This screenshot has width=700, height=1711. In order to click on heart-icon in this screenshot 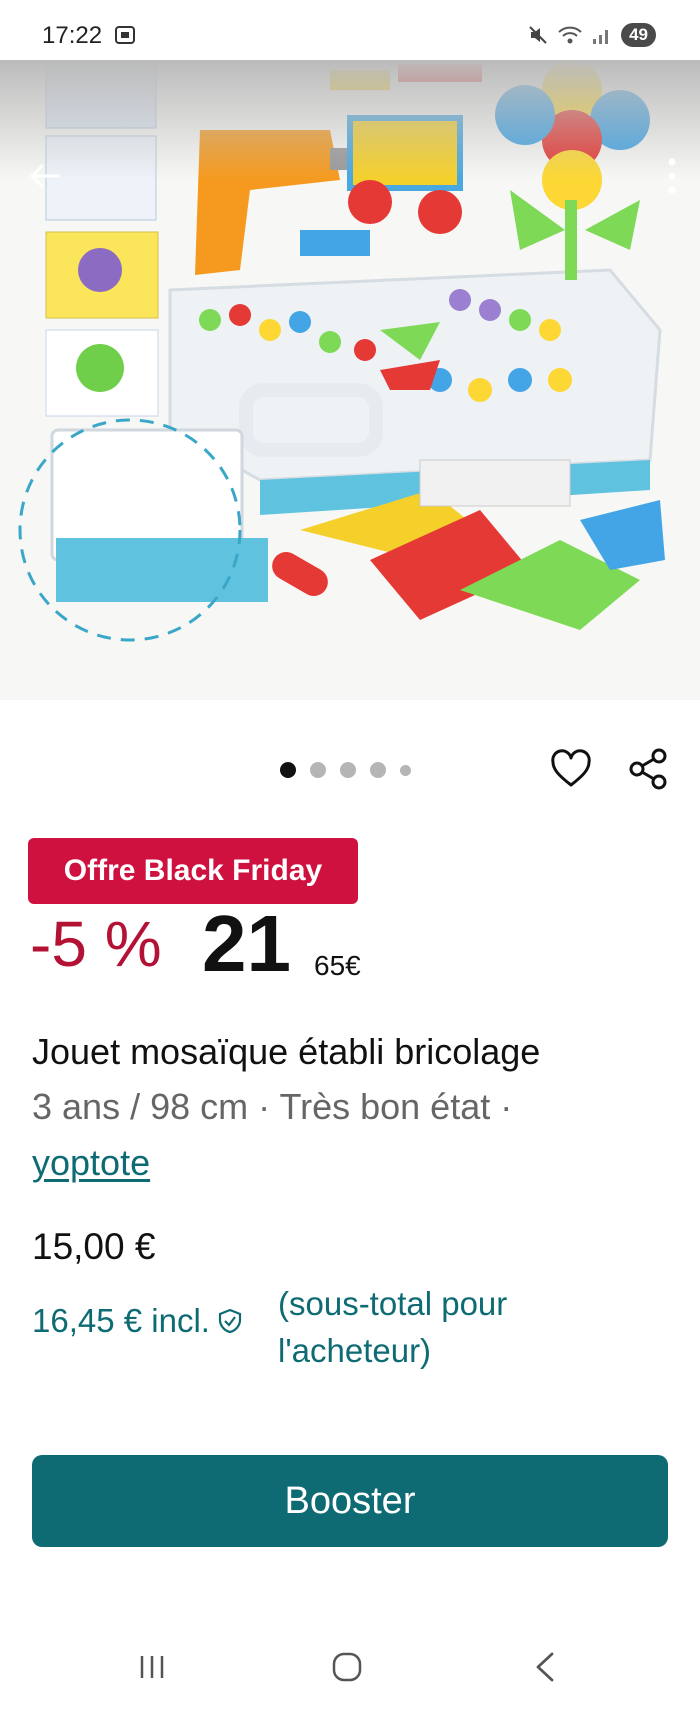, I will do `click(571, 769)`.